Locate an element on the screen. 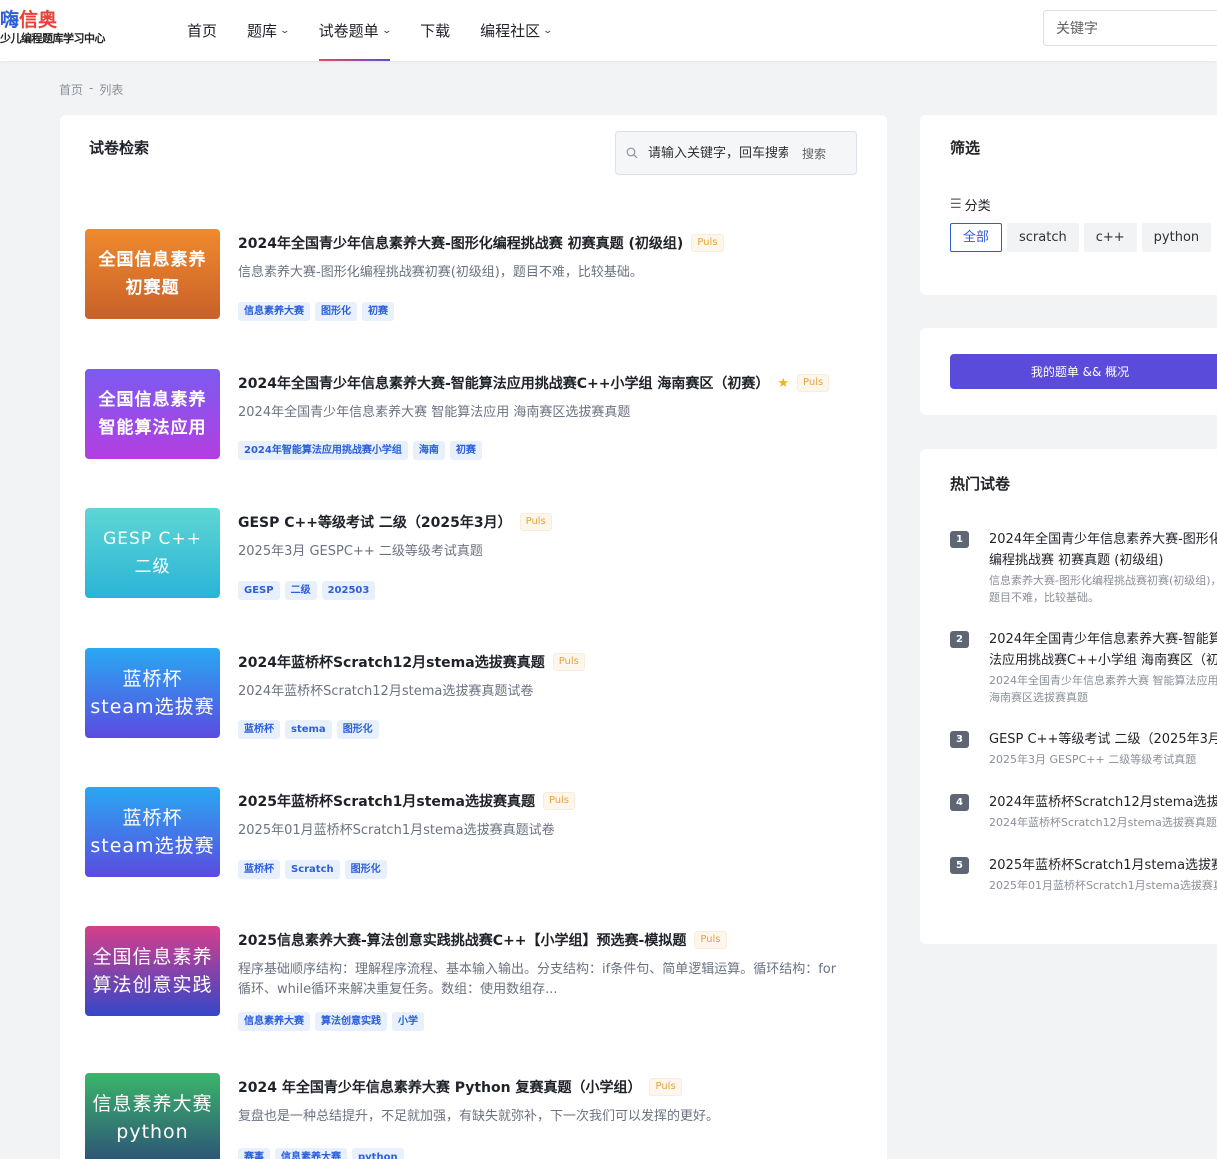  paper-tags: GESP 二级 202503 is located at coordinates (307, 590).